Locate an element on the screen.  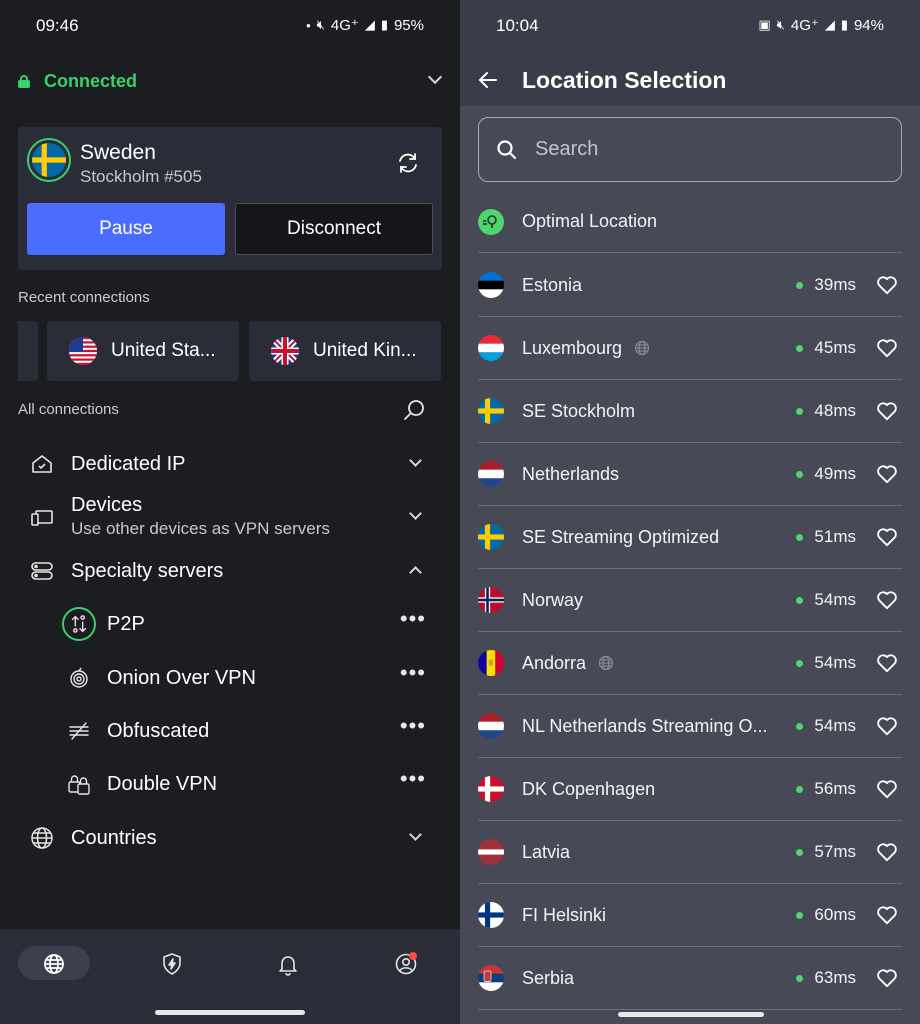
specialty-item-p2p: P2P ••• is located at coordinates (246, 624).